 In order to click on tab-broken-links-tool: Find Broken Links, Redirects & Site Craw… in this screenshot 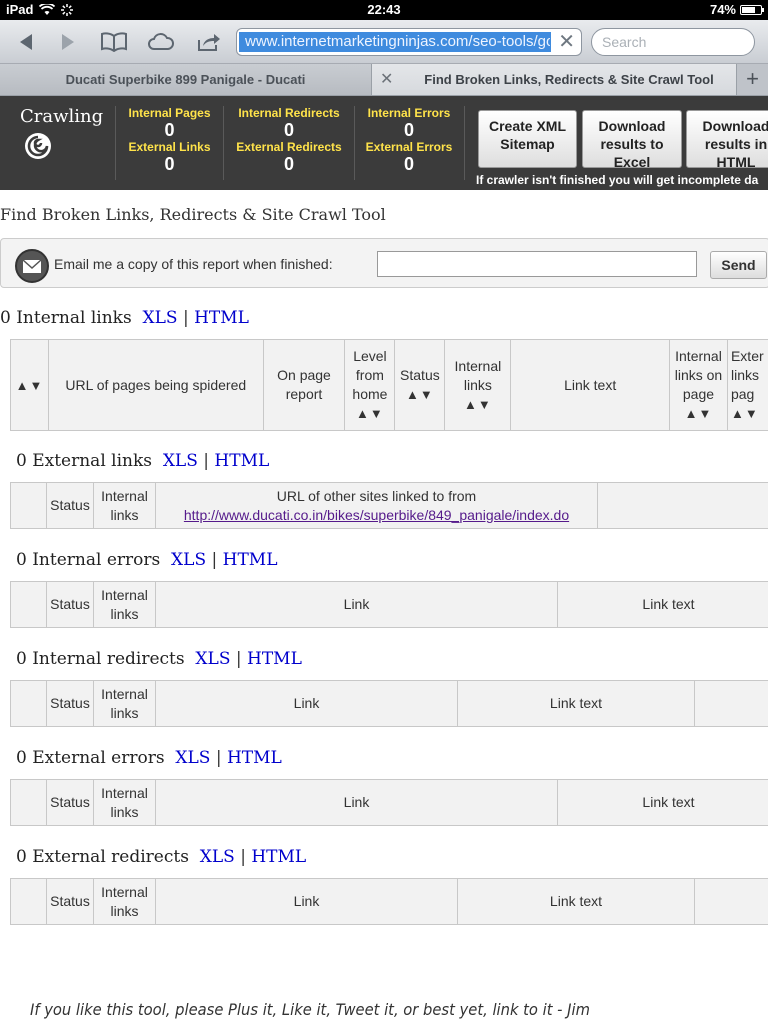, I will do `click(554, 79)`.